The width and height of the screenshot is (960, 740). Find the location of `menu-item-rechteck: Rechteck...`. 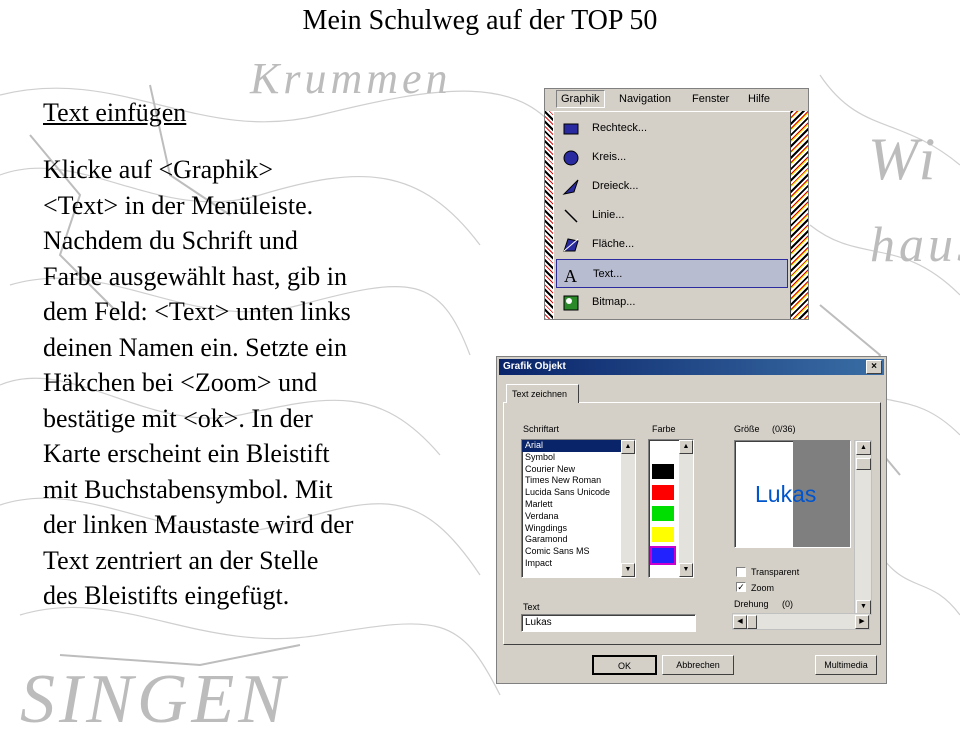

menu-item-rechteck: Rechteck... is located at coordinates (672, 128).